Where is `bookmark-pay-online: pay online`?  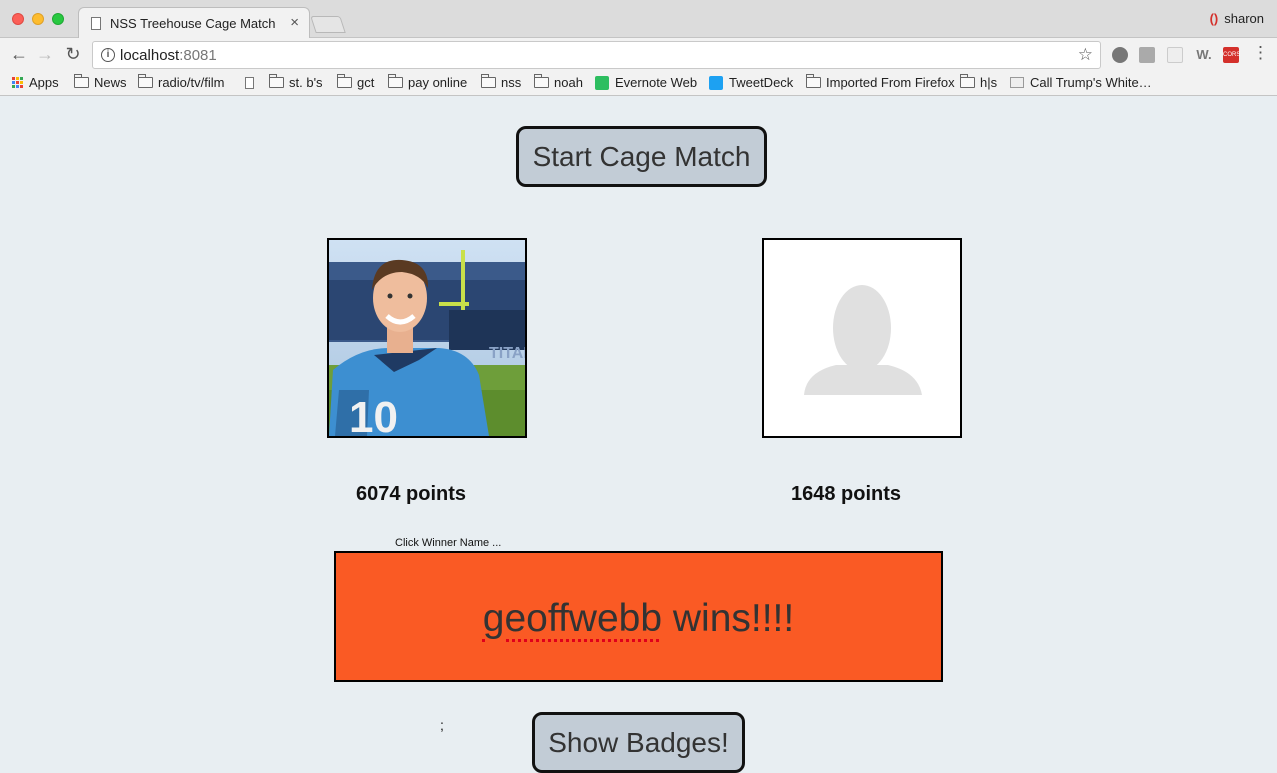
bookmark-pay-online: pay online is located at coordinates (428, 82).